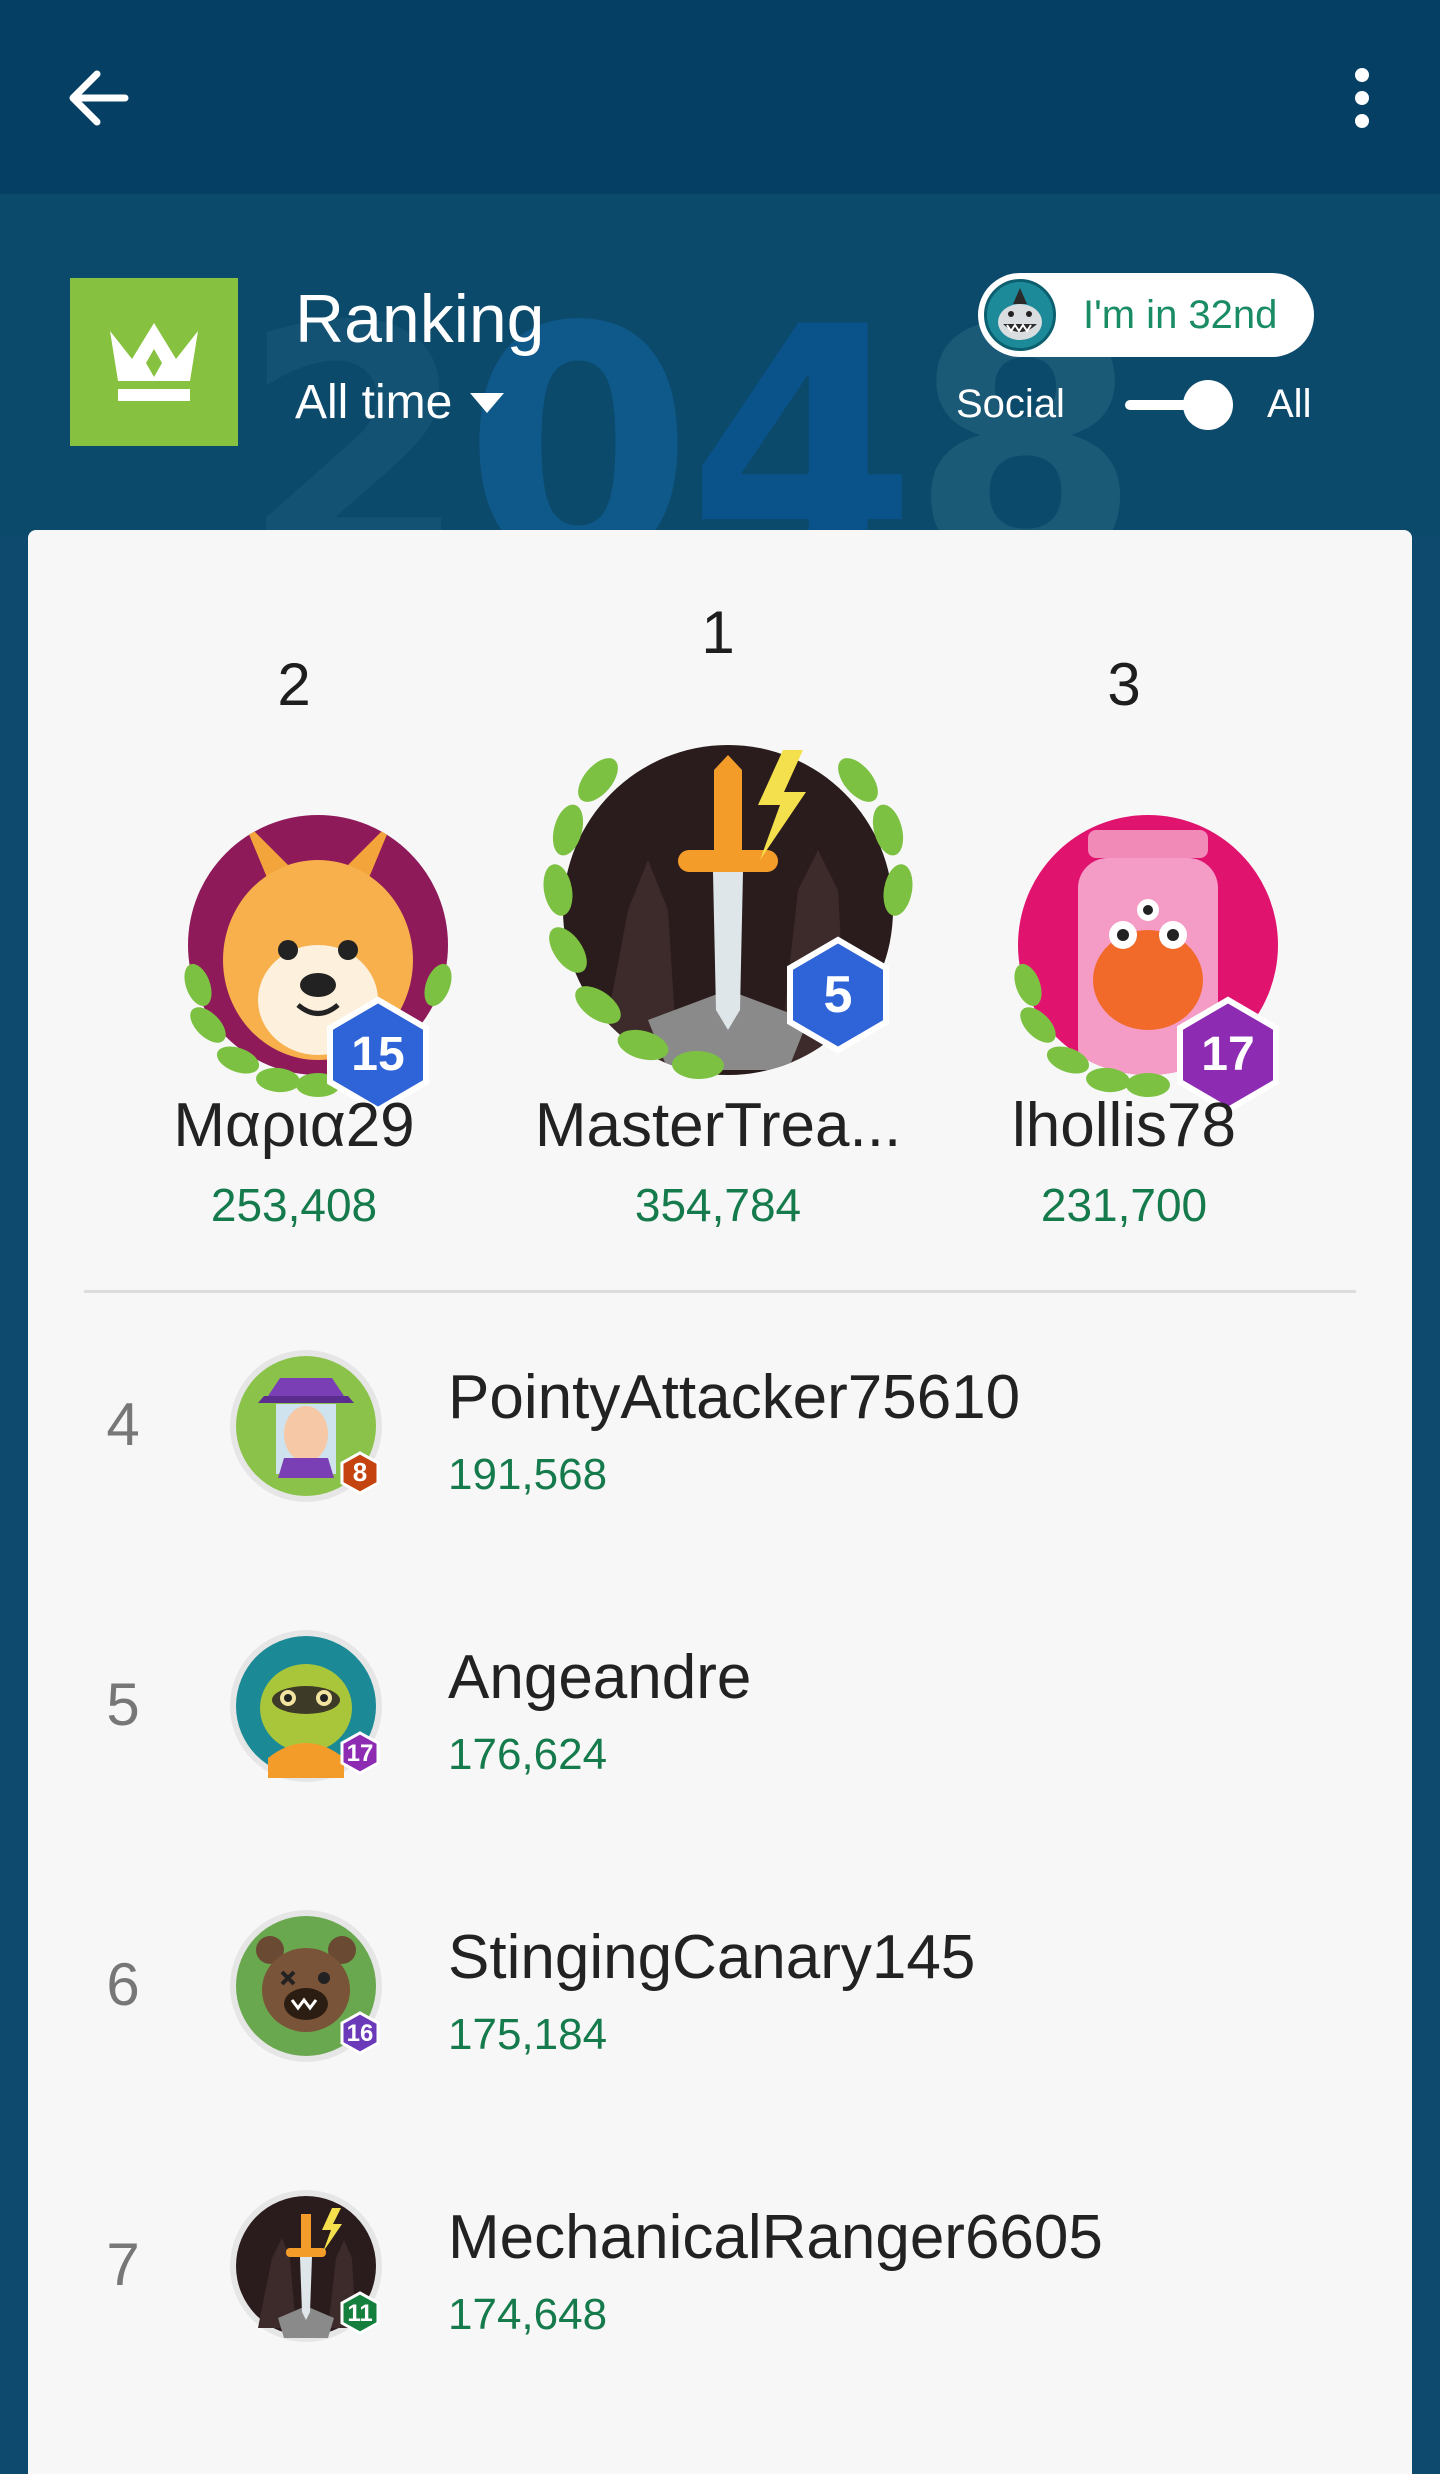 The width and height of the screenshot is (1440, 2474). Describe the element at coordinates (487, 402) in the screenshot. I see `dropdown-arrow-icon` at that location.